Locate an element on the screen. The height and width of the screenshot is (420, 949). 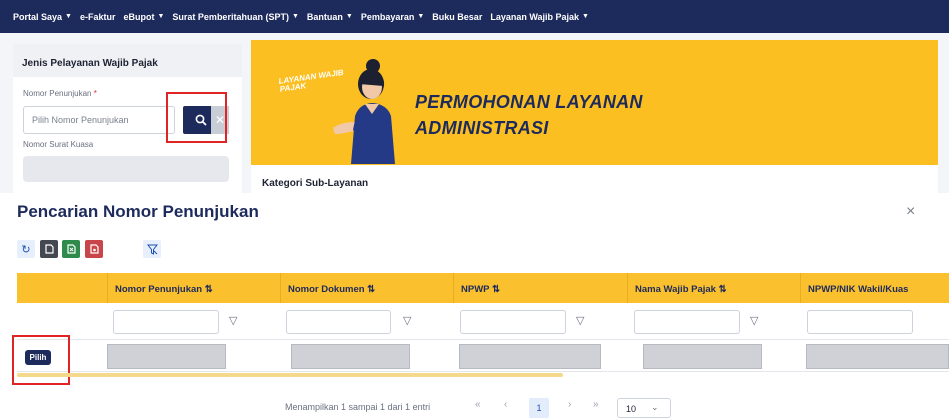
cell-npwp is located at coordinates (530, 356).